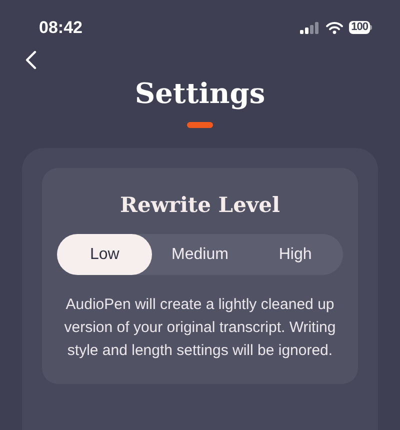 This screenshot has width=400, height=430. What do you see at coordinates (60, 27) in the screenshot?
I see `status-time: 08:42` at bounding box center [60, 27].